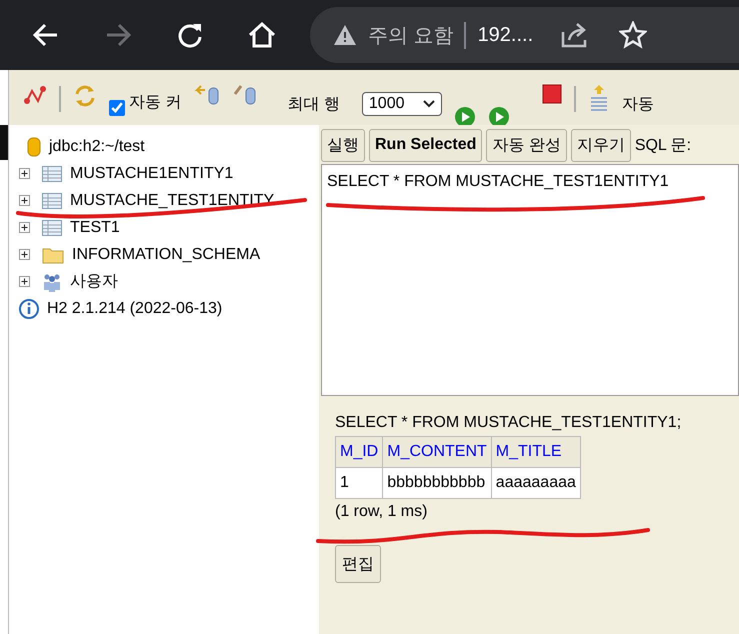 This screenshot has height=634, width=739. Describe the element at coordinates (437, 452) in the screenshot. I see `column-header: M_CONTENT` at that location.